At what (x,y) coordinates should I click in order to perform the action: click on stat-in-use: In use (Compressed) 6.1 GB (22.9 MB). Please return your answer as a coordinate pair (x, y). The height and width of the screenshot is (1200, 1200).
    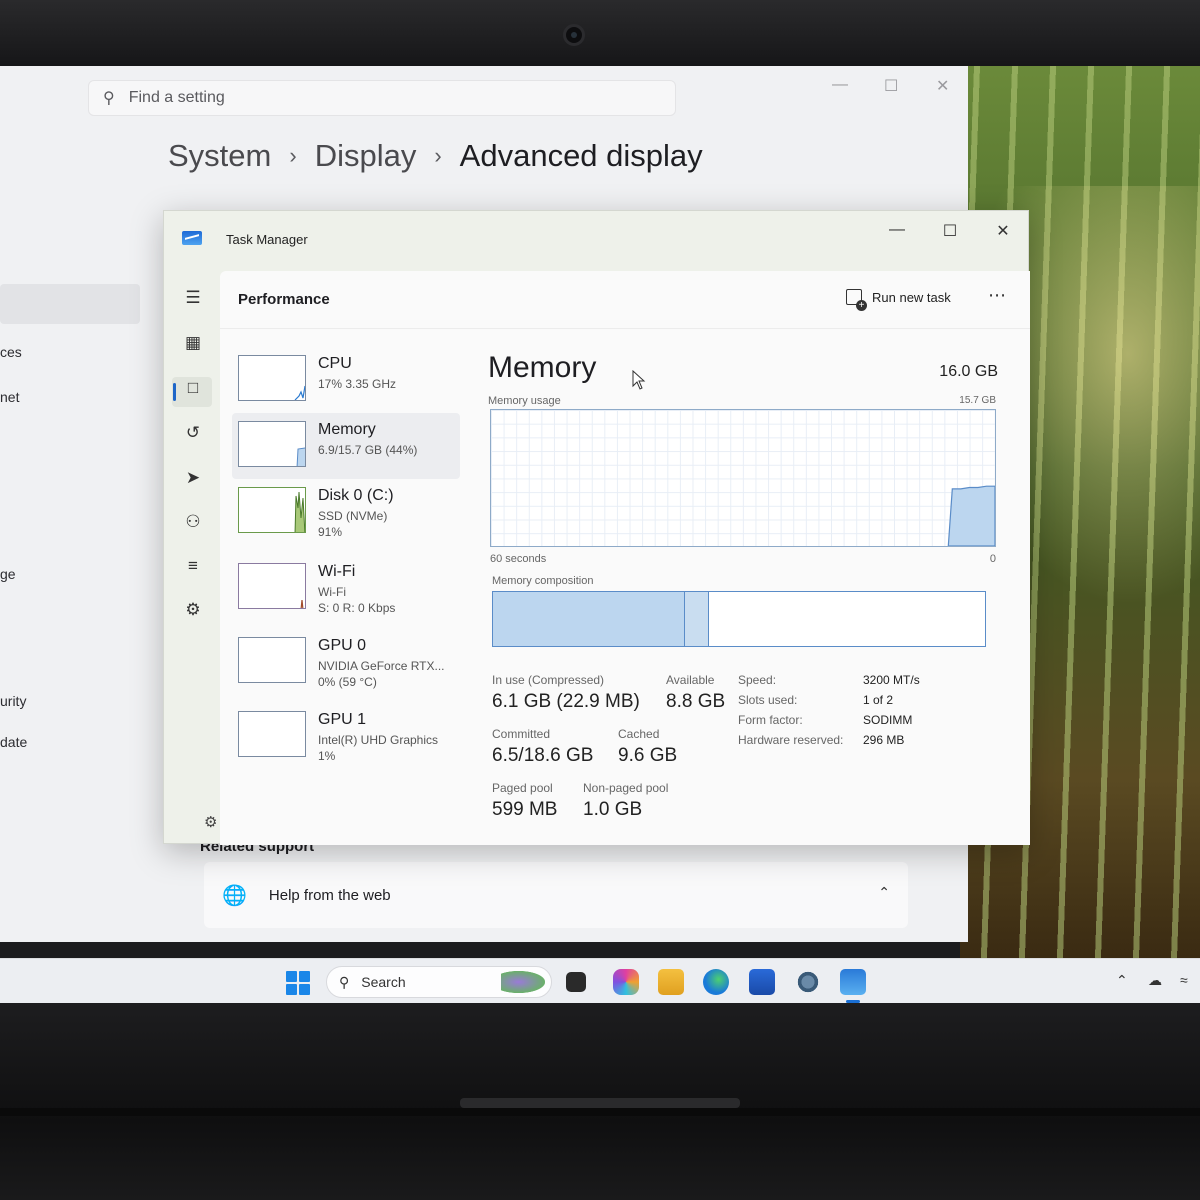
    Looking at the image, I should click on (566, 693).